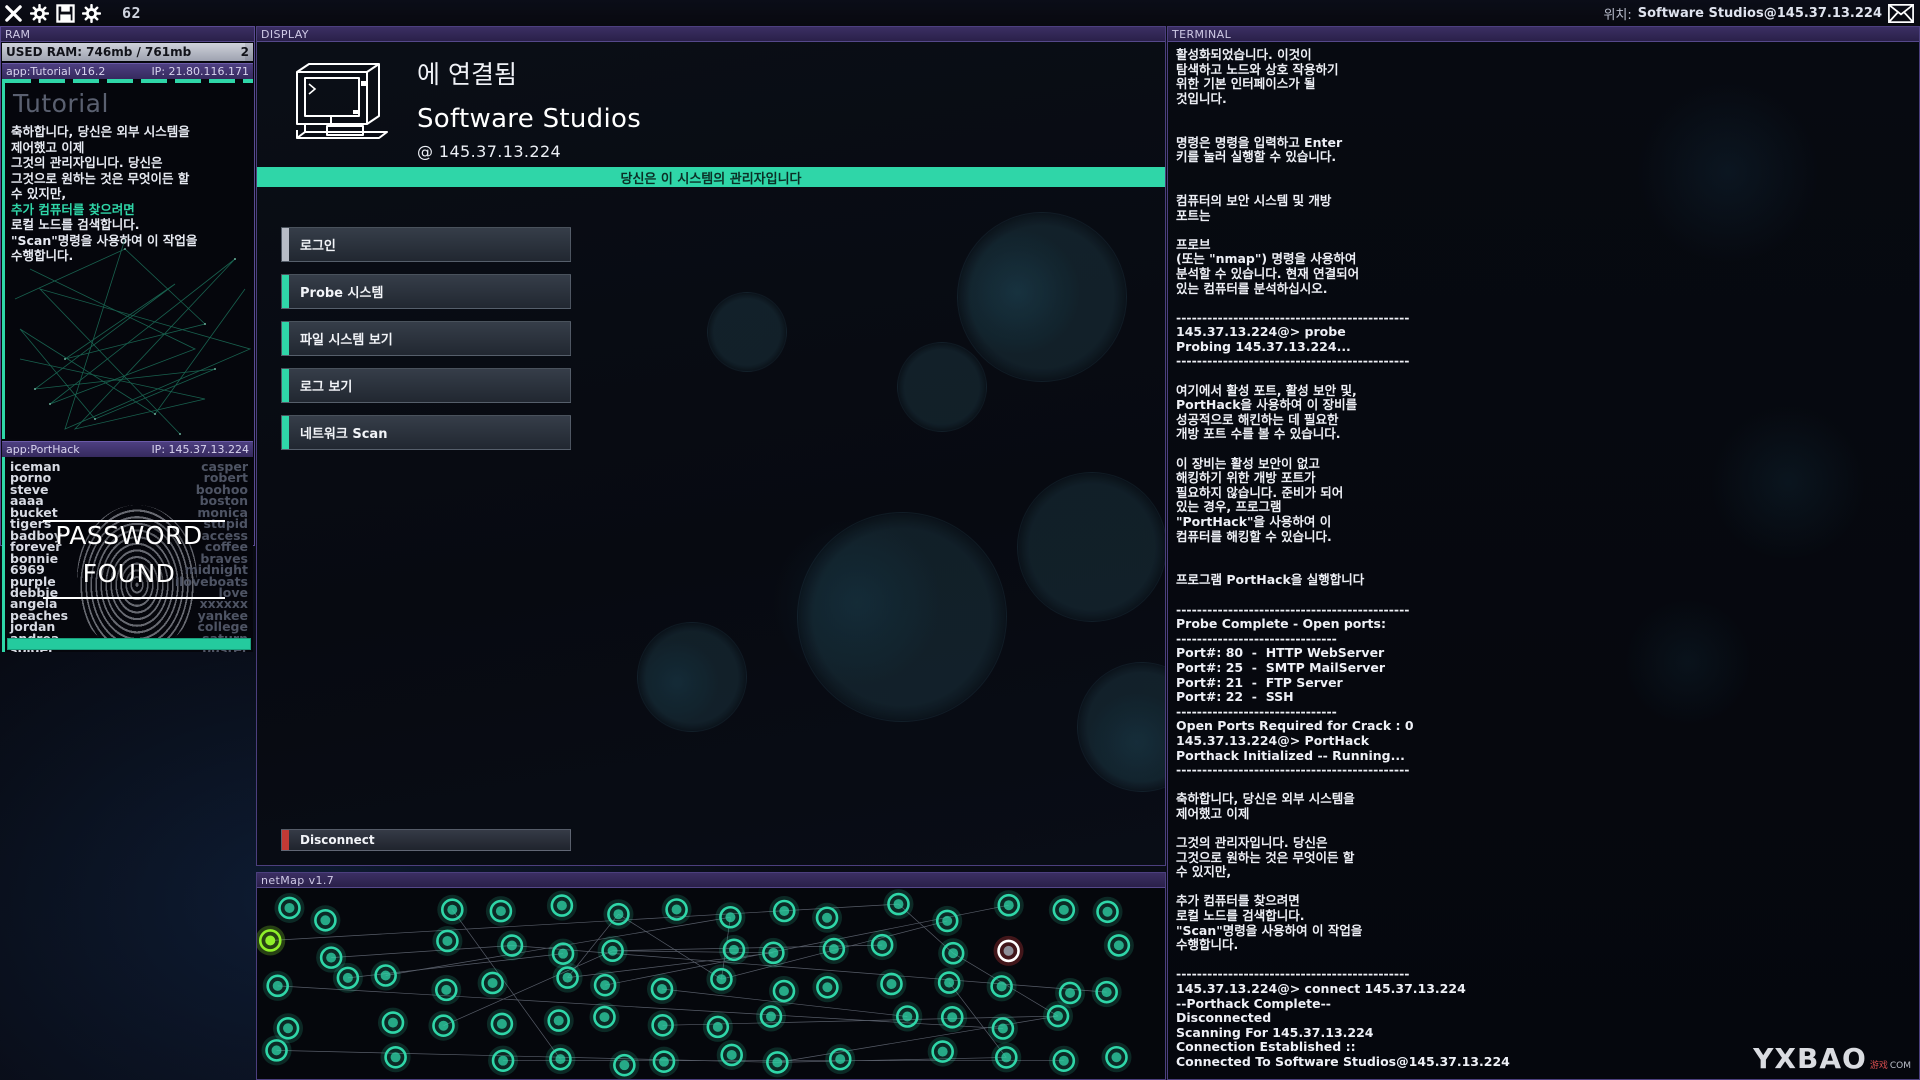 The height and width of the screenshot is (1080, 1920). Describe the element at coordinates (129, 573) in the screenshot. I see `password-found-line2: FOUND` at that location.